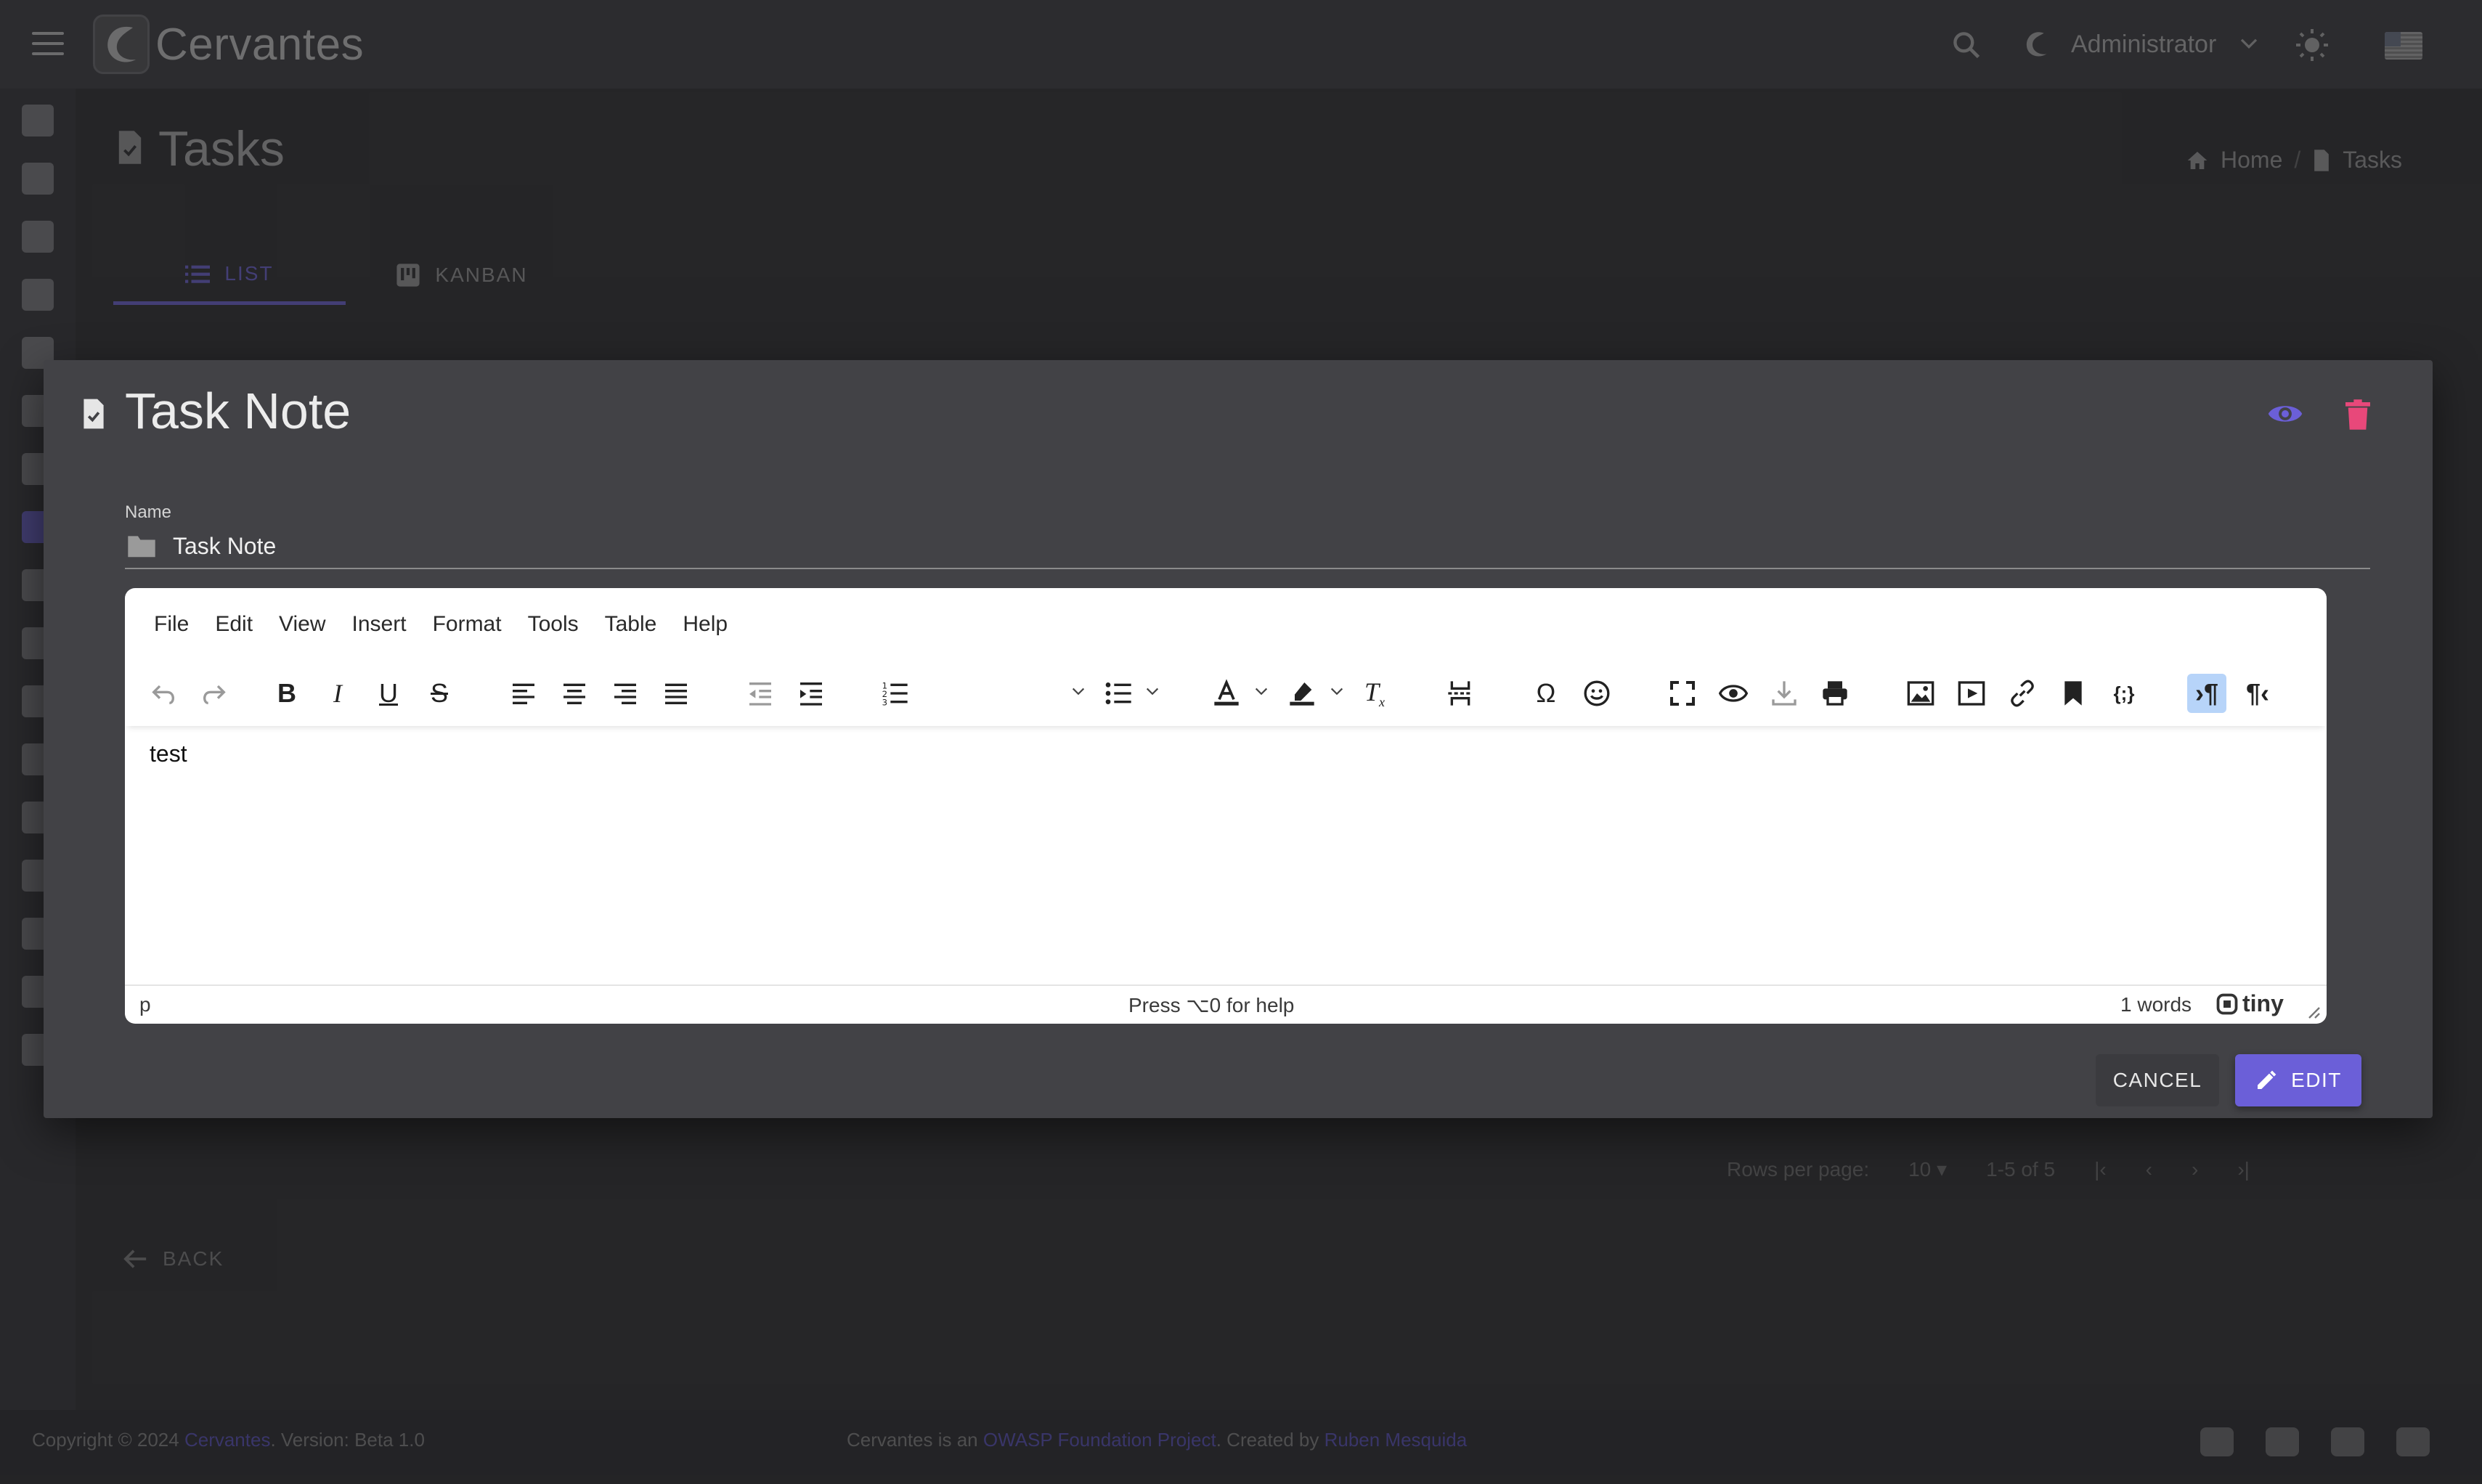 Image resolution: width=2482 pixels, height=1484 pixels. I want to click on edit-button: EDIT, so click(2298, 1080).